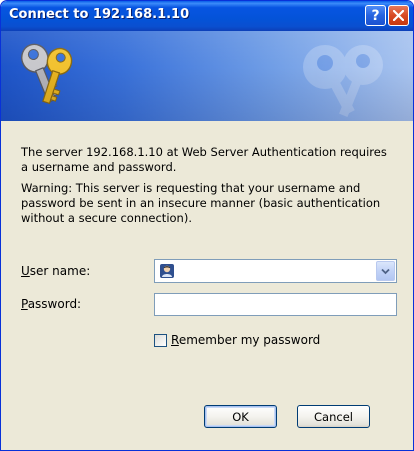 The image size is (414, 451). I want to click on help-button: ?, so click(375, 15).